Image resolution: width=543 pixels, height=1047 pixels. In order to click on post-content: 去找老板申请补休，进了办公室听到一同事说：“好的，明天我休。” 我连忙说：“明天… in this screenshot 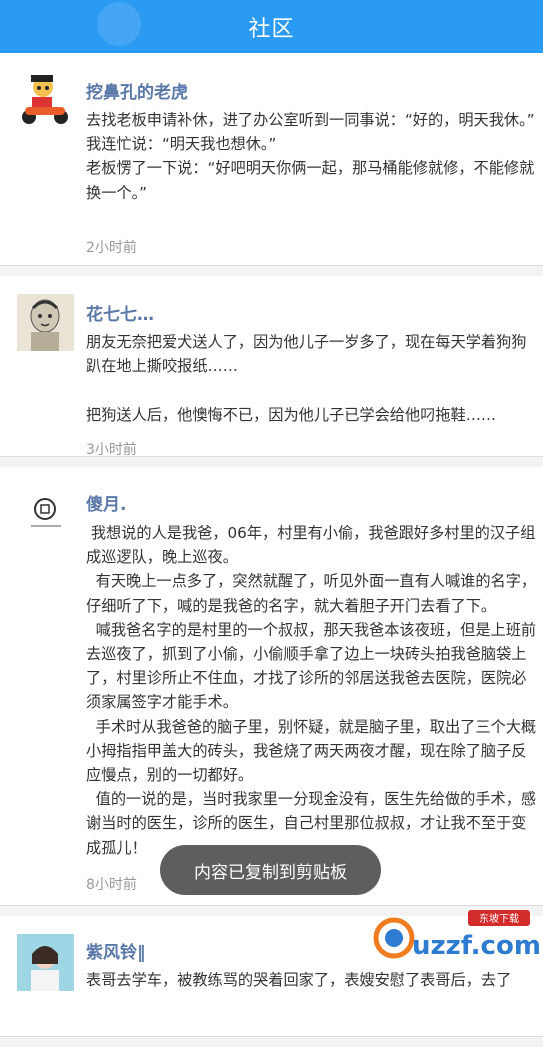, I will do `click(311, 156)`.